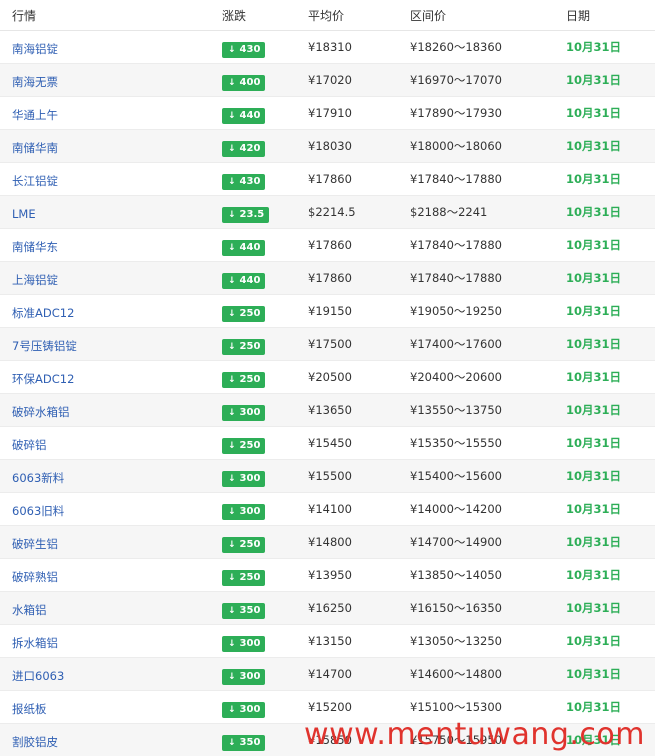 This screenshot has width=655, height=756. Describe the element at coordinates (43, 313) in the screenshot. I see `market-name-link: 标准ADC12` at that location.